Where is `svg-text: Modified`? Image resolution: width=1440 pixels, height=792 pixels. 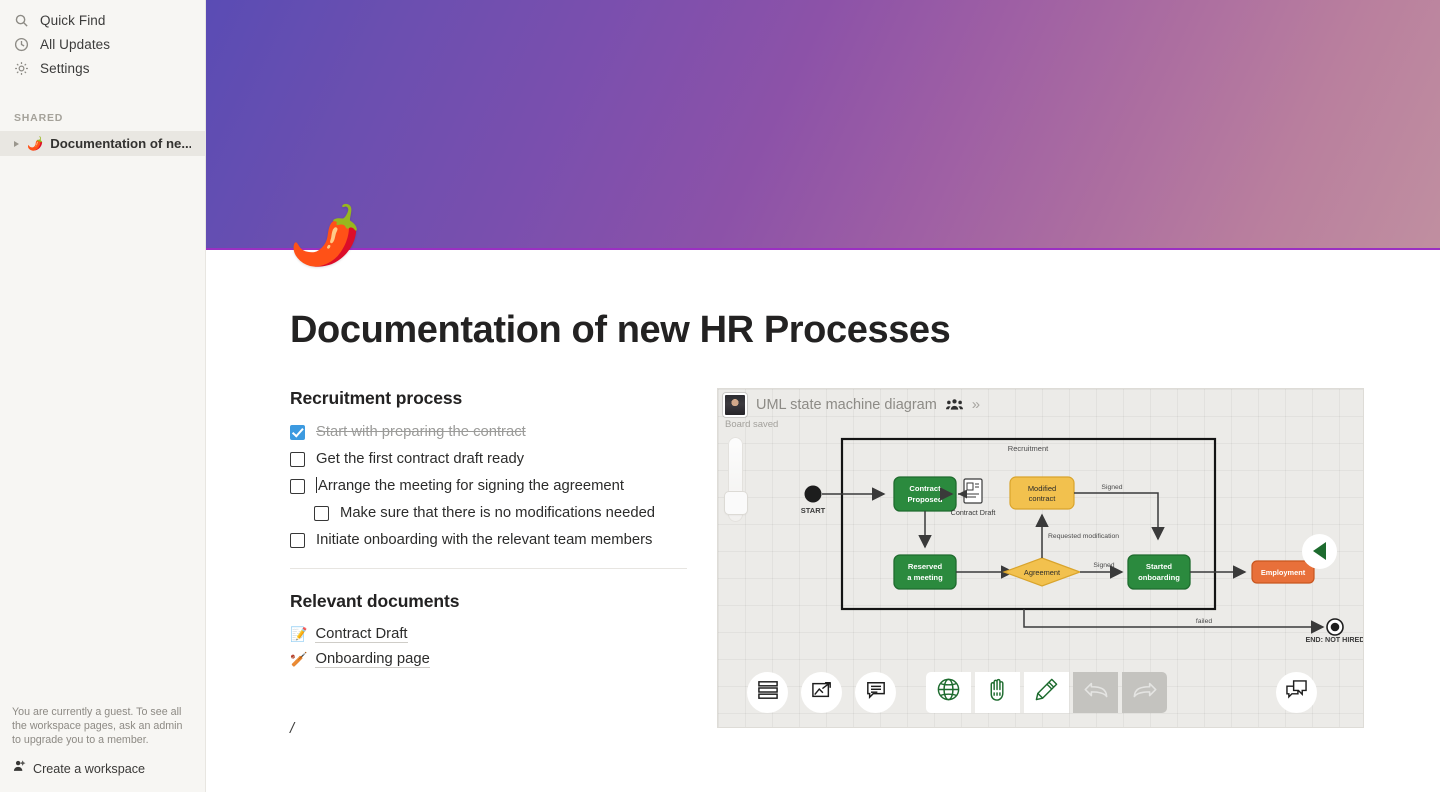
svg-text: Modified is located at coordinates (1042, 488).